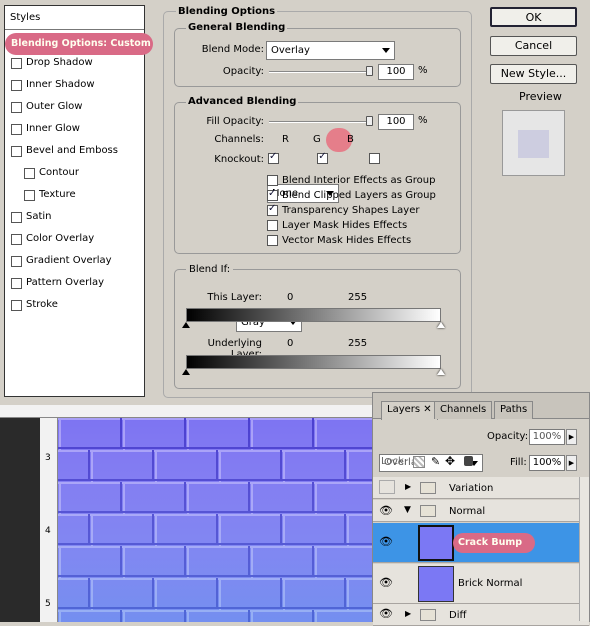 The image size is (590, 626). Describe the element at coordinates (16, 107) in the screenshot. I see `outer-glow-checkbox` at that location.